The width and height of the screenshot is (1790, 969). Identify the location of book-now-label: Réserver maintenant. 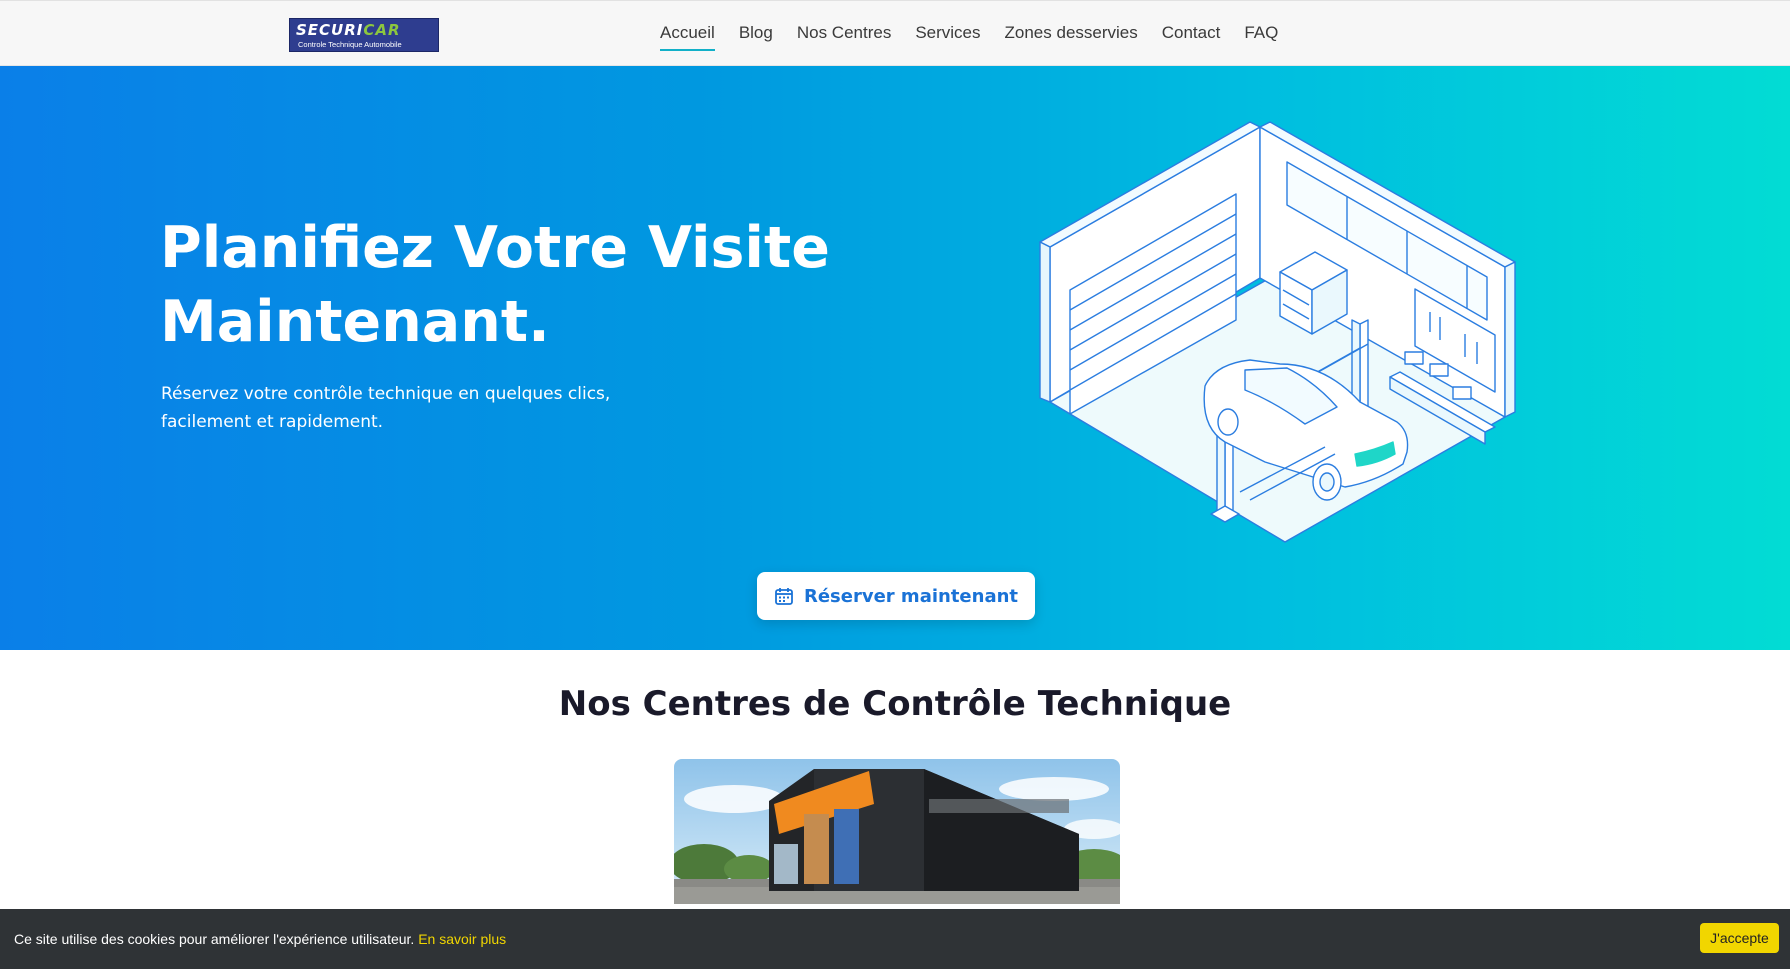
(911, 596).